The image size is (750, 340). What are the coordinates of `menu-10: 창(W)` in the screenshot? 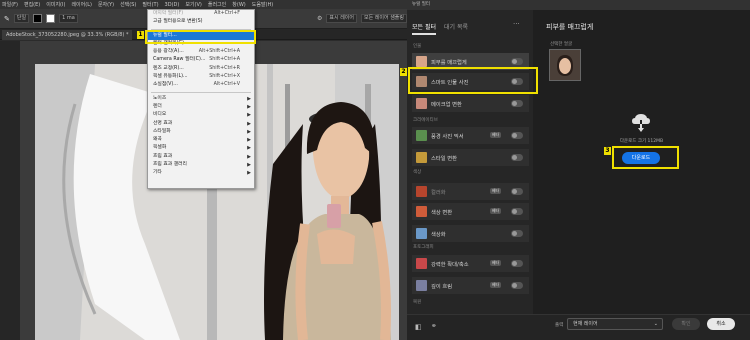 It's located at (238, 4).